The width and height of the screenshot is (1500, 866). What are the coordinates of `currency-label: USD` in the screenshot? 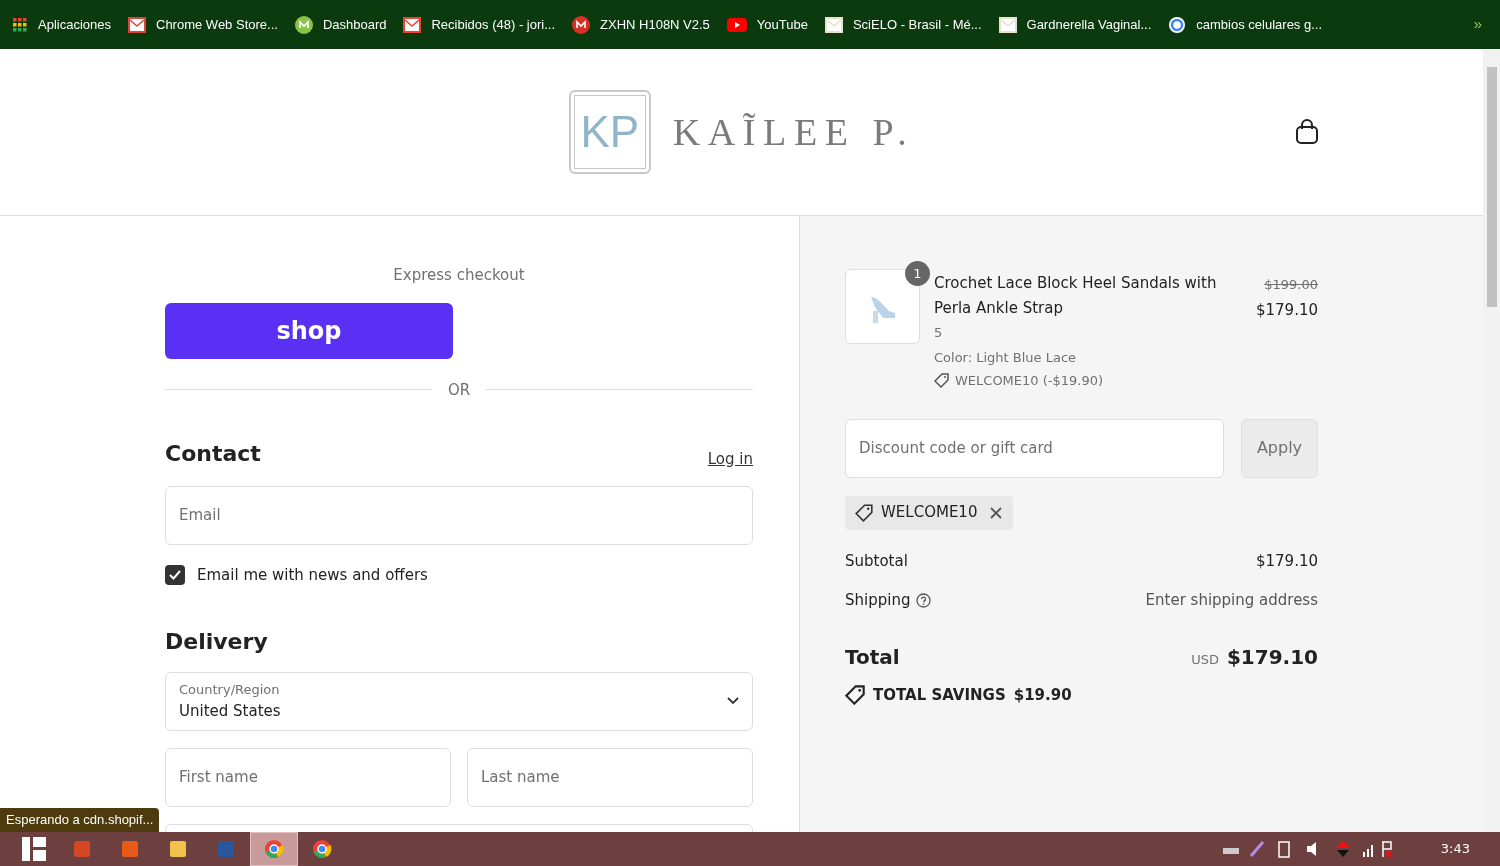 It's located at (1205, 660).